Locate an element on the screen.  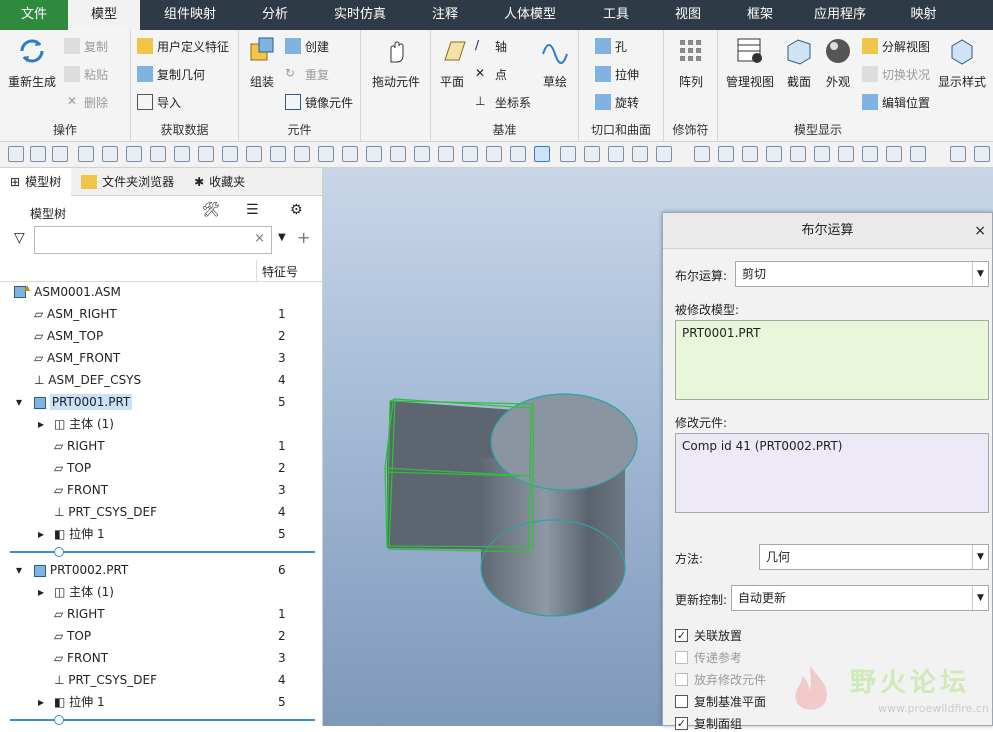
display-style-button: 显示样式 is located at coordinates (962, 63).